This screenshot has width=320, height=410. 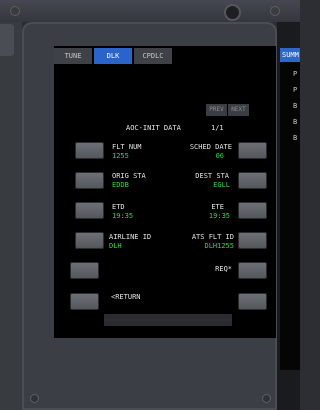 I want to click on req-prompt: REQ*, so click(x=202, y=269).